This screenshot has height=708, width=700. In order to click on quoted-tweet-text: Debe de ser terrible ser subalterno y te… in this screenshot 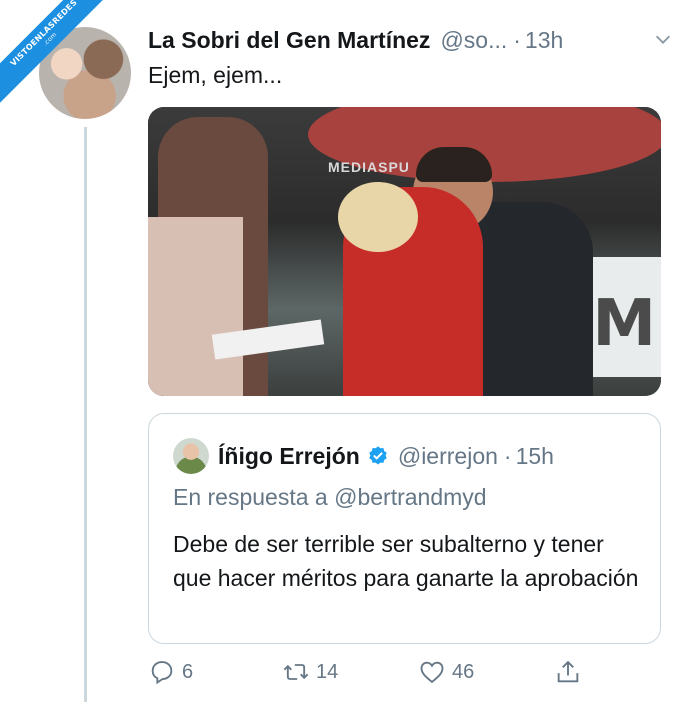, I will do `click(406, 561)`.